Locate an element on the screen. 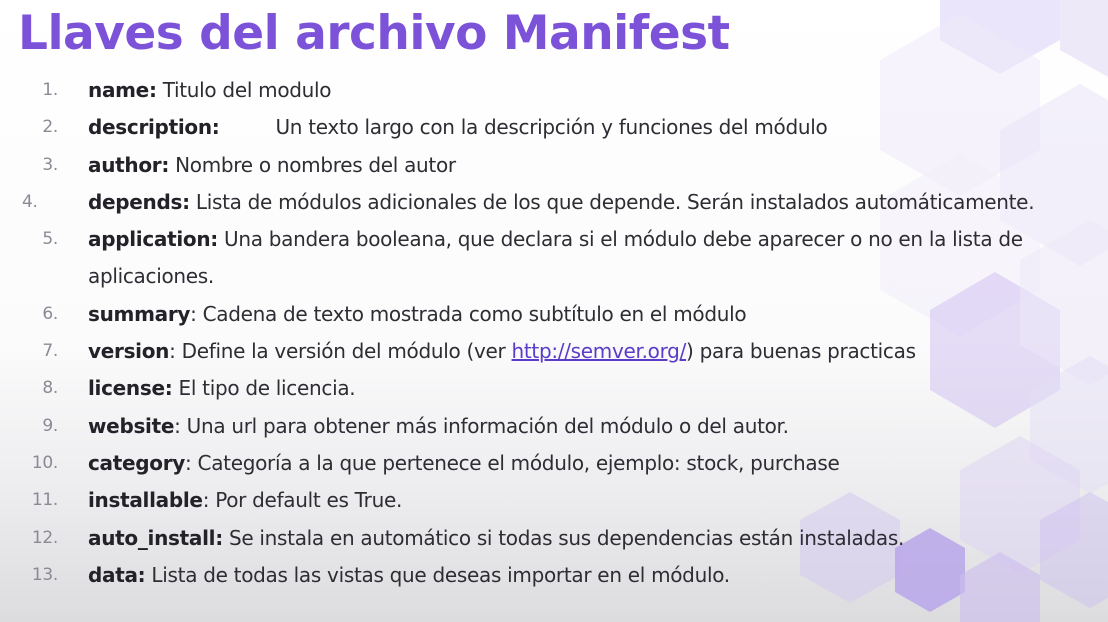  item-number: 8. is located at coordinates (50, 388).